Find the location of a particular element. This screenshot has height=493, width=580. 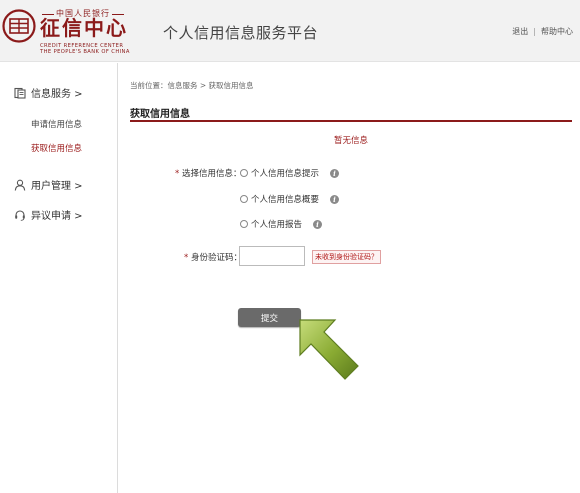

identity-code-input is located at coordinates (272, 256).